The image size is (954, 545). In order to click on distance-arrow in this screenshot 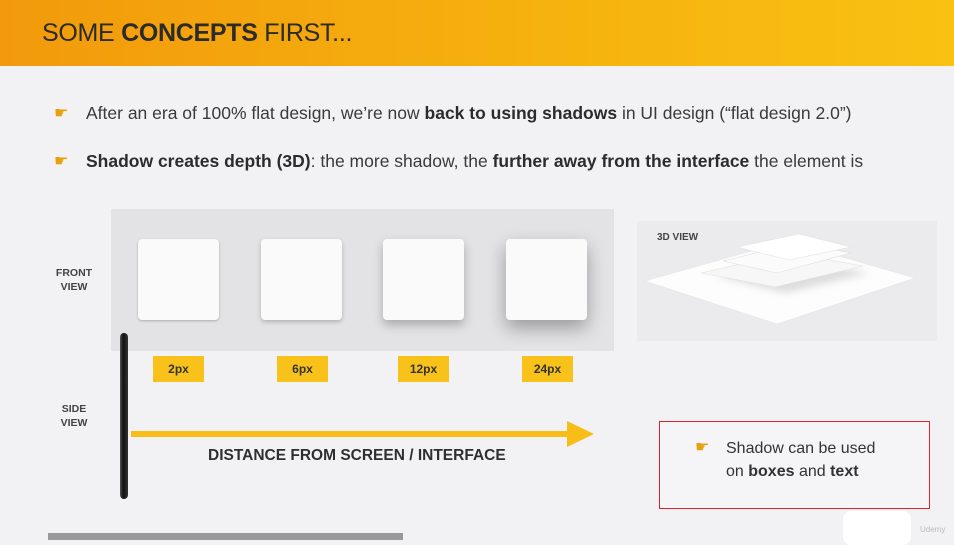, I will do `click(351, 434)`.